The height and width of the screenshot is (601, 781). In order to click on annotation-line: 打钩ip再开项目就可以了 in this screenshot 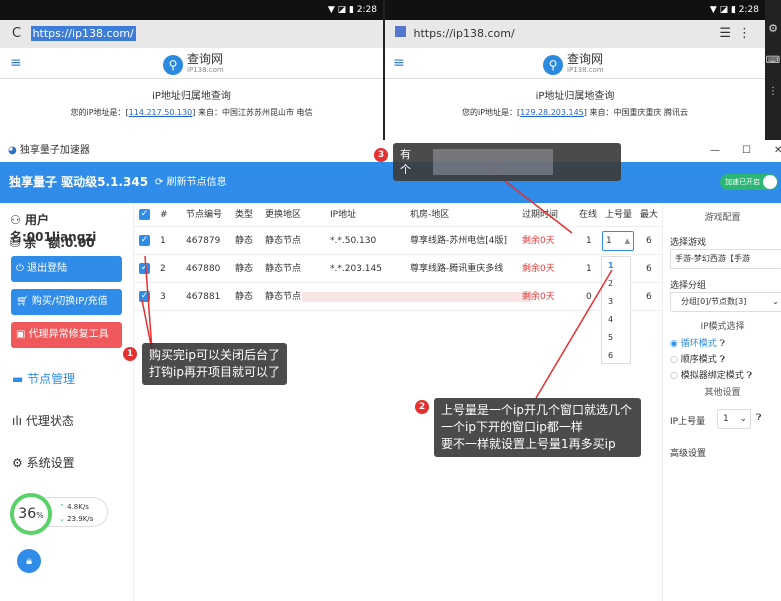, I will do `click(214, 372)`.